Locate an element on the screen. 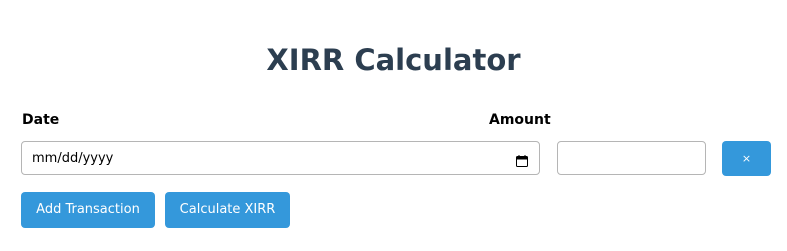 This screenshot has height=251, width=787. calendar-icon-graphic is located at coordinates (522, 161).